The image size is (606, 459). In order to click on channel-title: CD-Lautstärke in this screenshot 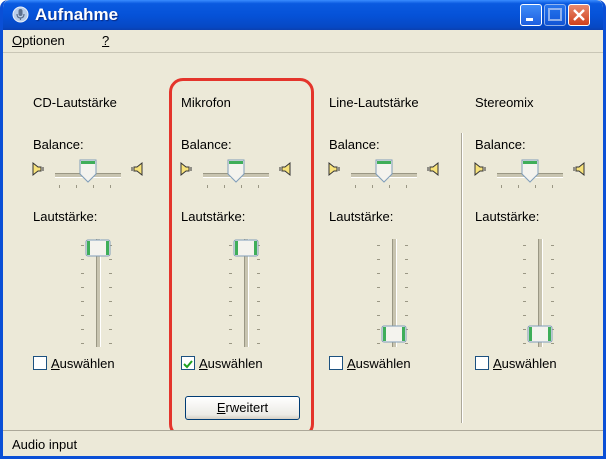, I will do `click(75, 102)`.